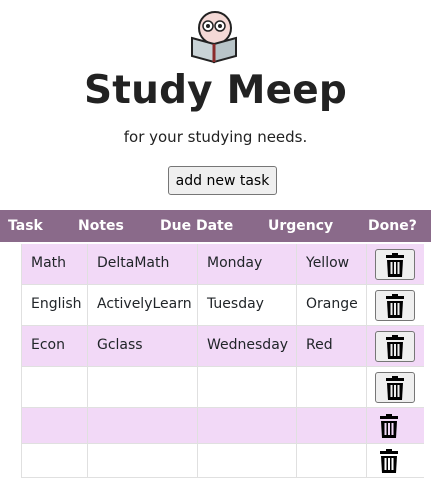  I want to click on column-header-task: Task, so click(25, 226).